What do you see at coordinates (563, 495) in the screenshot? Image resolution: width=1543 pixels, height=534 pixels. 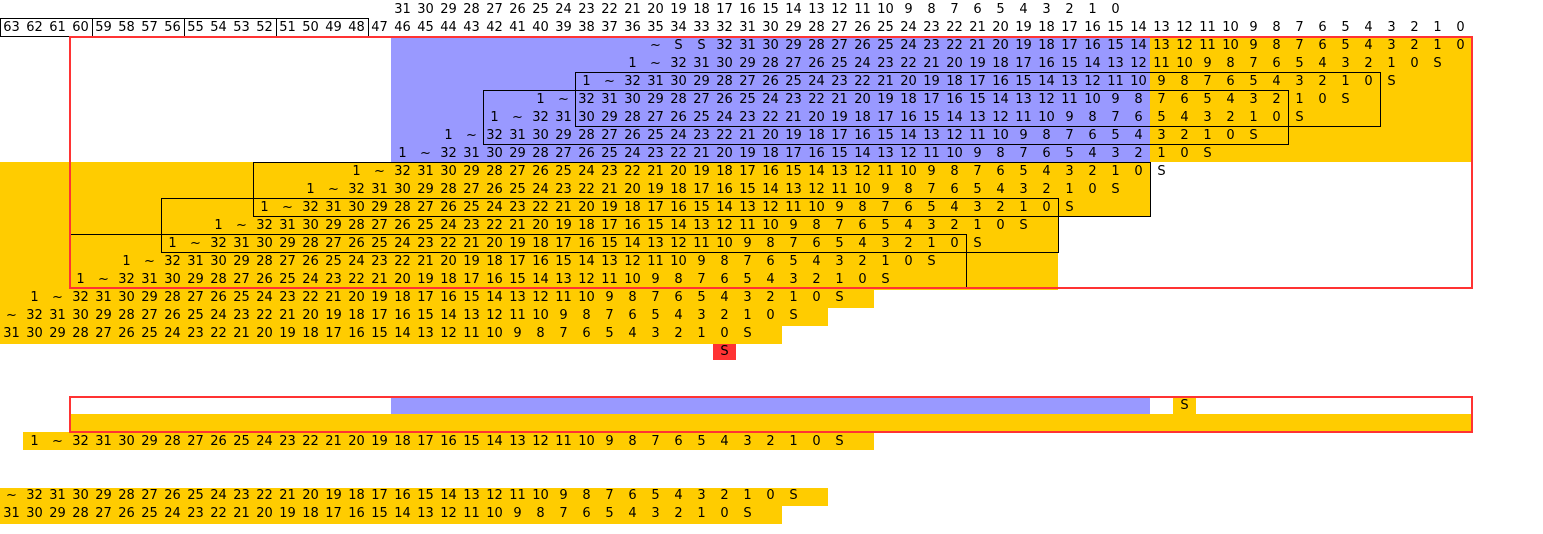 I see `row-19-cell: 9` at bounding box center [563, 495].